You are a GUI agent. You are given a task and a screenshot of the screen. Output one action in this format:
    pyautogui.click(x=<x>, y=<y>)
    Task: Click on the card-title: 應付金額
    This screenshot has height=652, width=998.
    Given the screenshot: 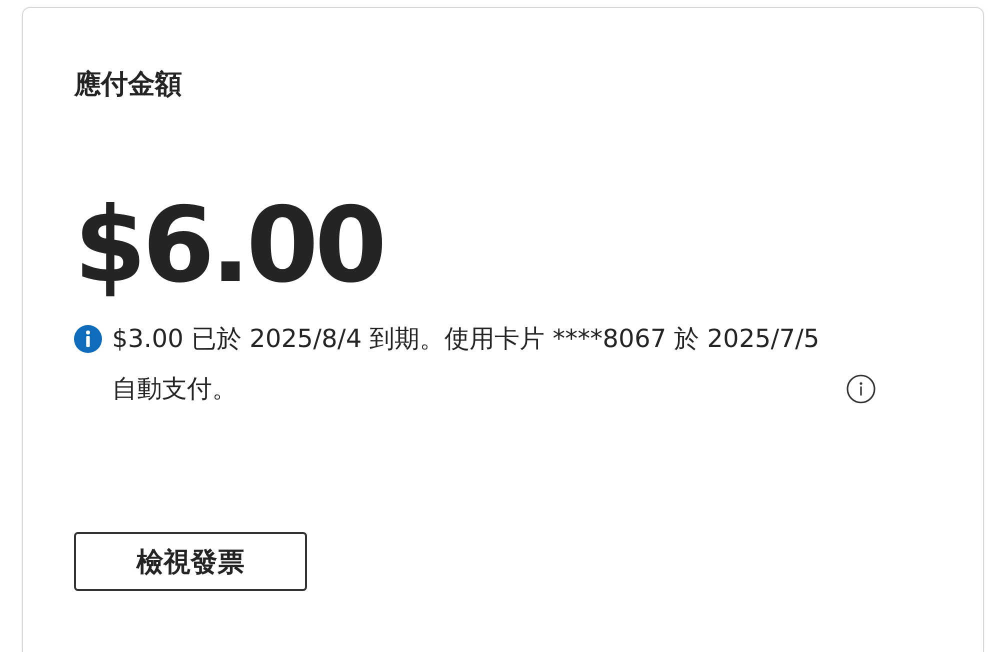 What is the action you would take?
    pyautogui.click(x=128, y=85)
    